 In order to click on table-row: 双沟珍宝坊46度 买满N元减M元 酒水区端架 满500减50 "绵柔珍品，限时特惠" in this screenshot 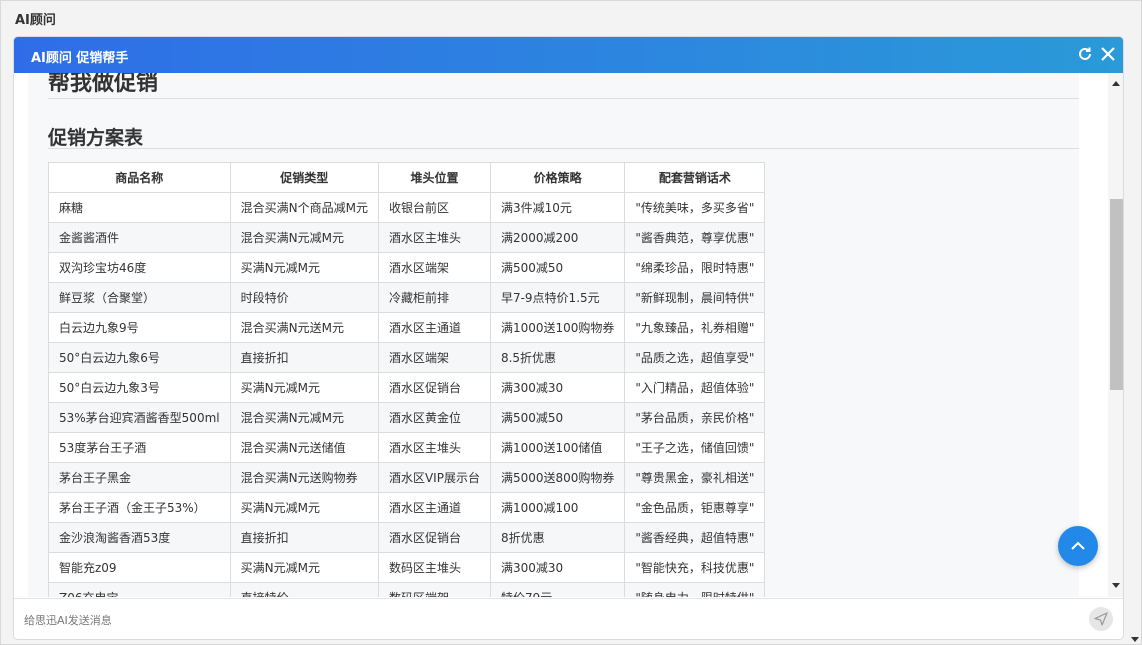, I will do `click(407, 267)`.